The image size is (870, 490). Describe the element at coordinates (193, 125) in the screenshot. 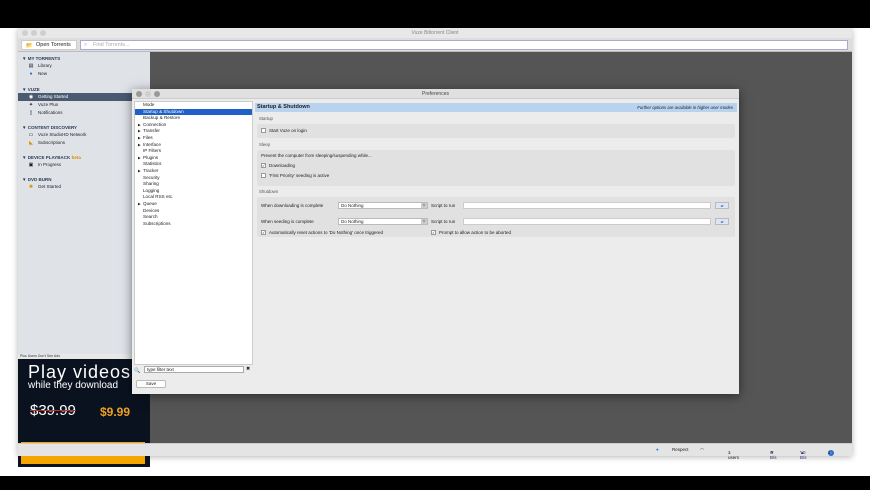

I see `tree-item: ▶ Connection` at that location.